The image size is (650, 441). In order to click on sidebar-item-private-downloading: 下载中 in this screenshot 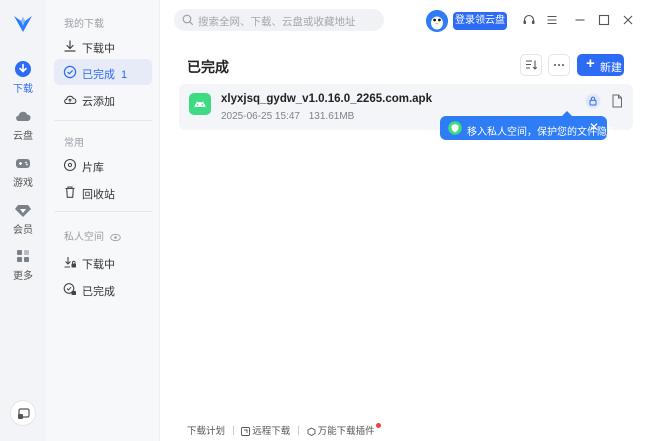, I will do `click(103, 262)`.